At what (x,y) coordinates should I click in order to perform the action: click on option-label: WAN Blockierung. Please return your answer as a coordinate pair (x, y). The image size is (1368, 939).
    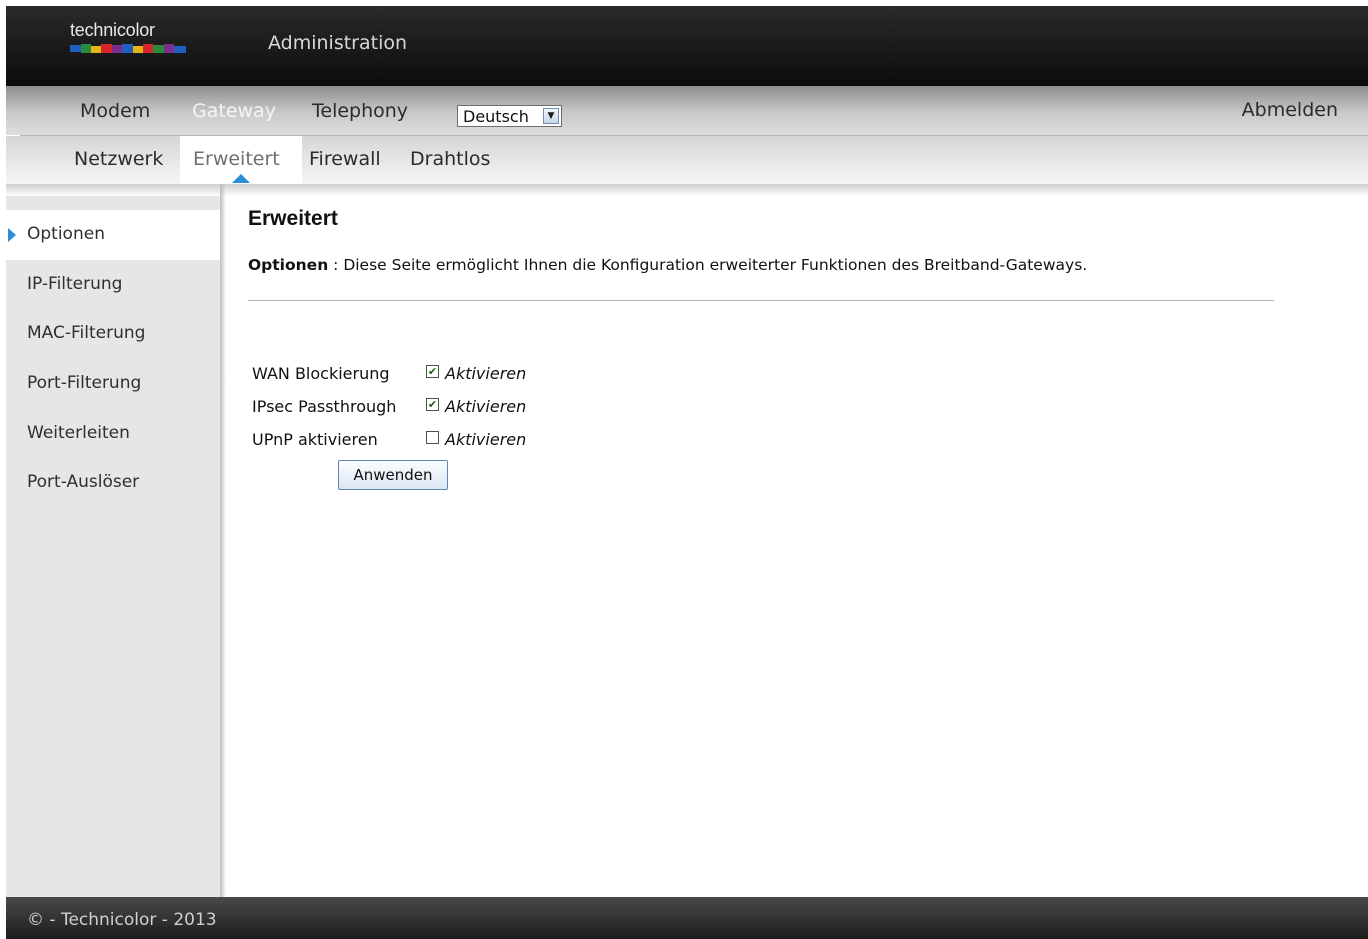
    Looking at the image, I should click on (321, 373).